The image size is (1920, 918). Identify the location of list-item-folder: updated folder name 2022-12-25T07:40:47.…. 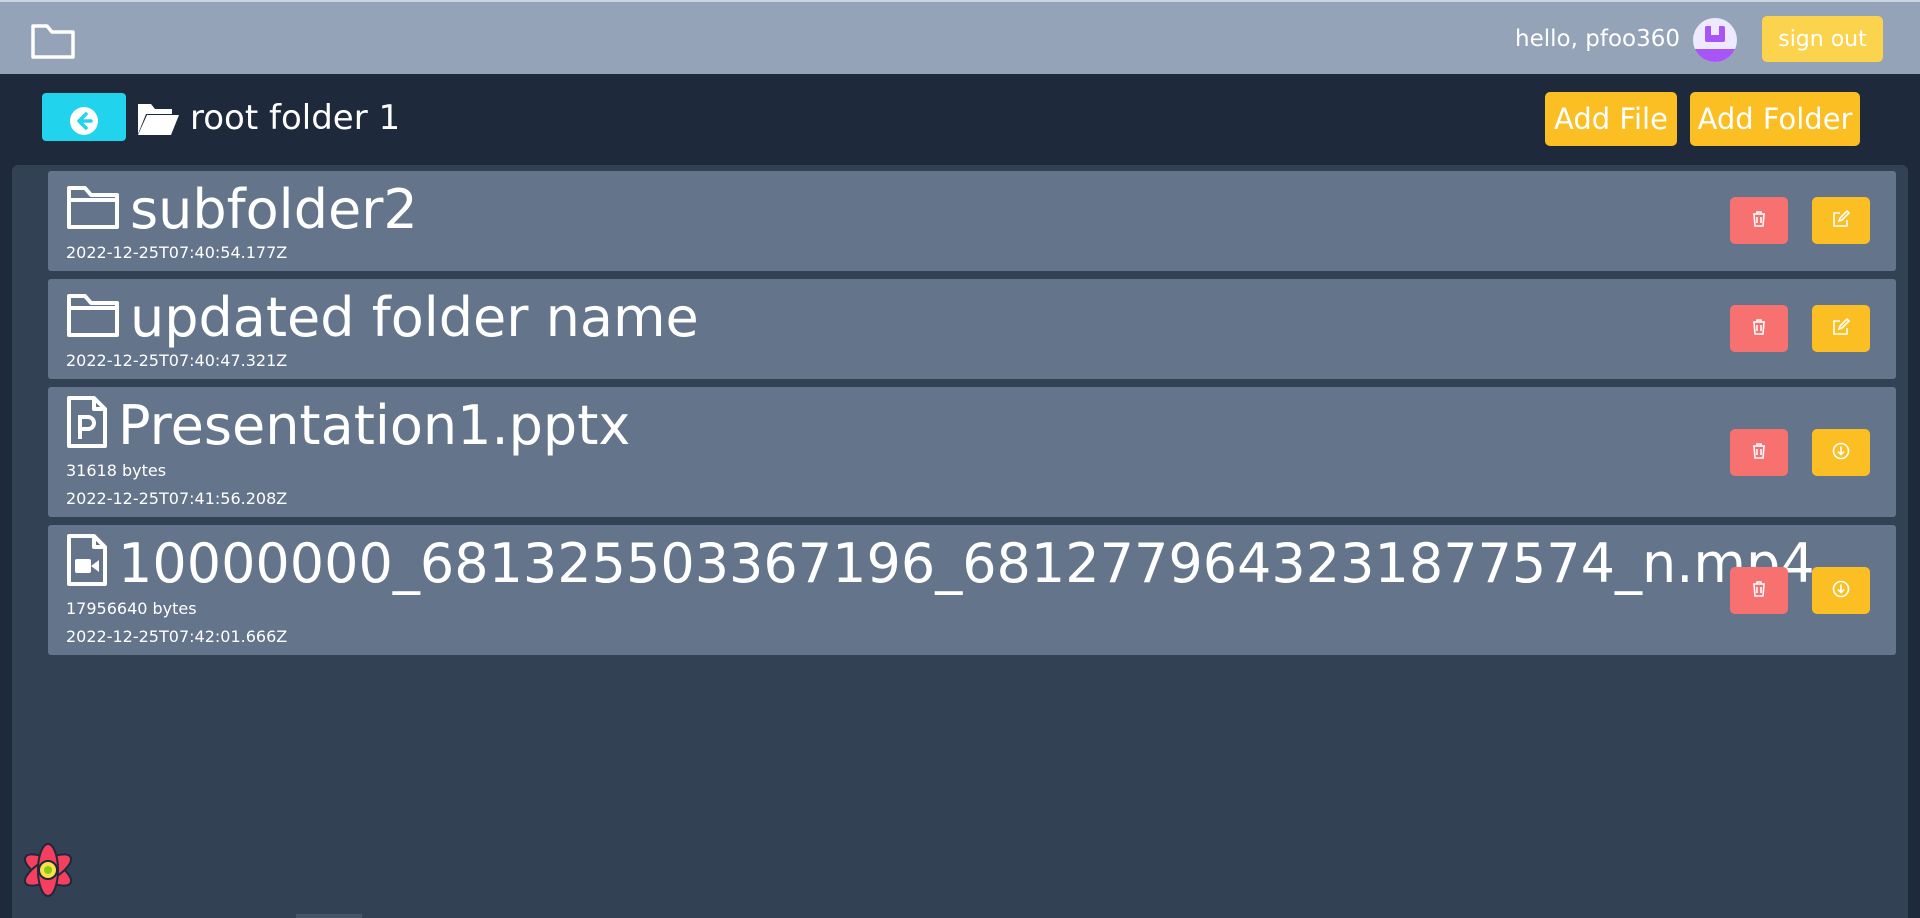
(972, 329).